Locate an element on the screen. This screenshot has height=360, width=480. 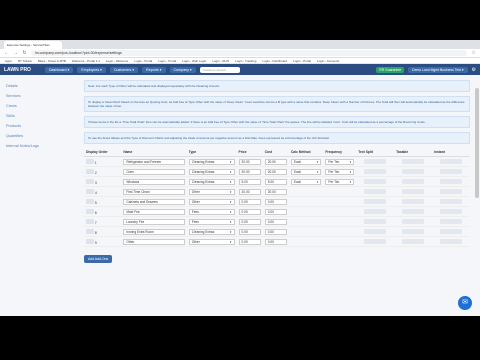
bookmark-item: Login - Tracking is located at coordinates (245, 61).